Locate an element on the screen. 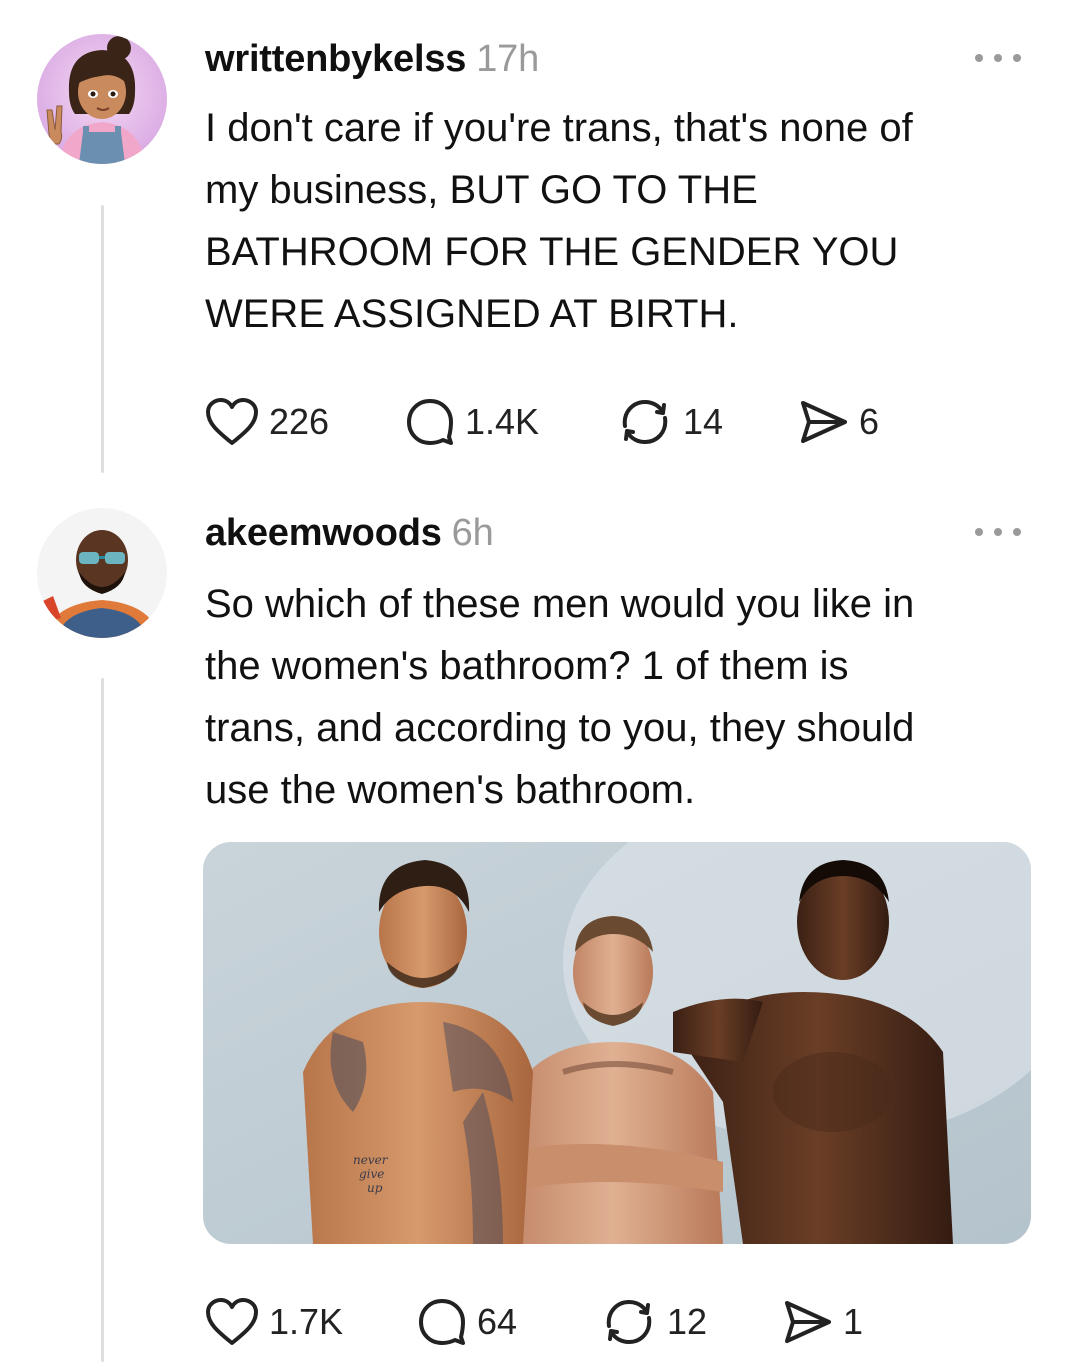 This screenshot has height=1362, width=1080. share-button: 6 is located at coordinates (838, 422).